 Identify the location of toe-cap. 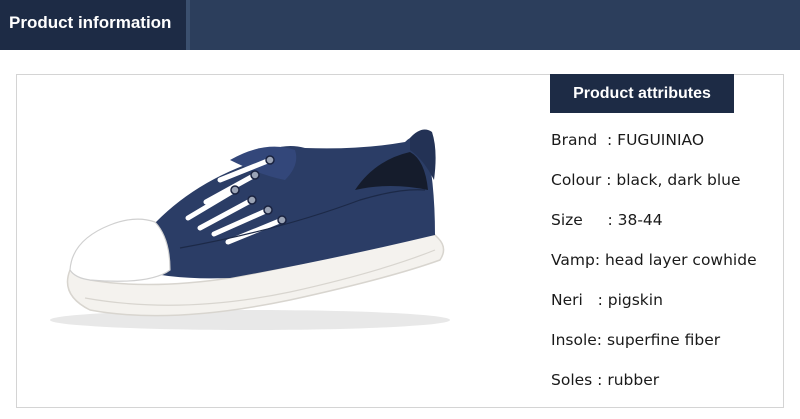
(120, 250).